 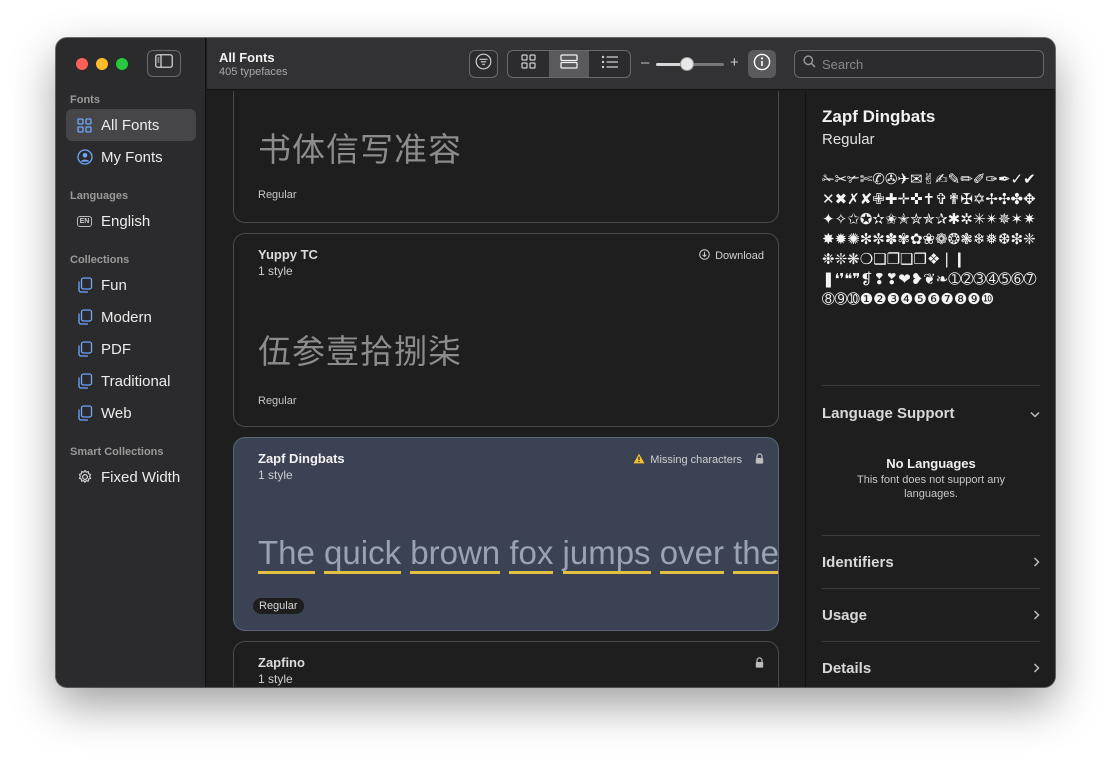 I want to click on collections-section-header: Collections, so click(x=100, y=260).